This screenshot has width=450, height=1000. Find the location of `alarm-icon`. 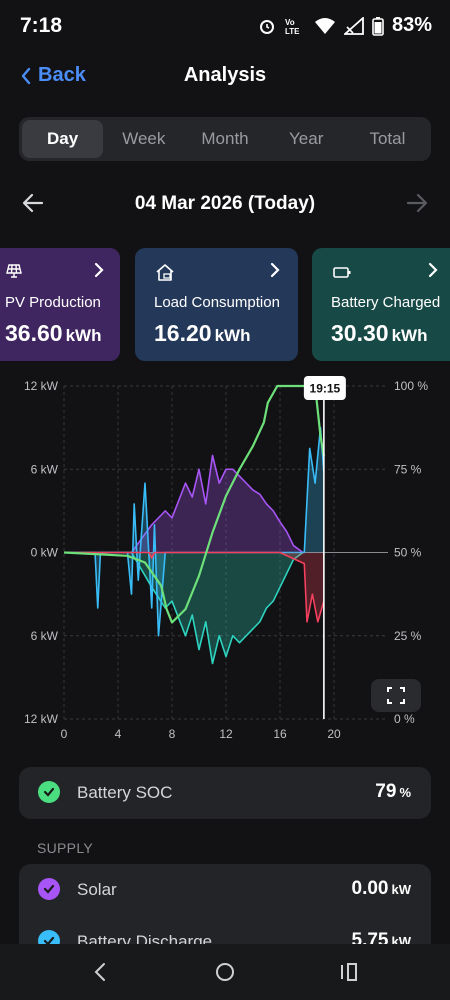

alarm-icon is located at coordinates (266, 26).